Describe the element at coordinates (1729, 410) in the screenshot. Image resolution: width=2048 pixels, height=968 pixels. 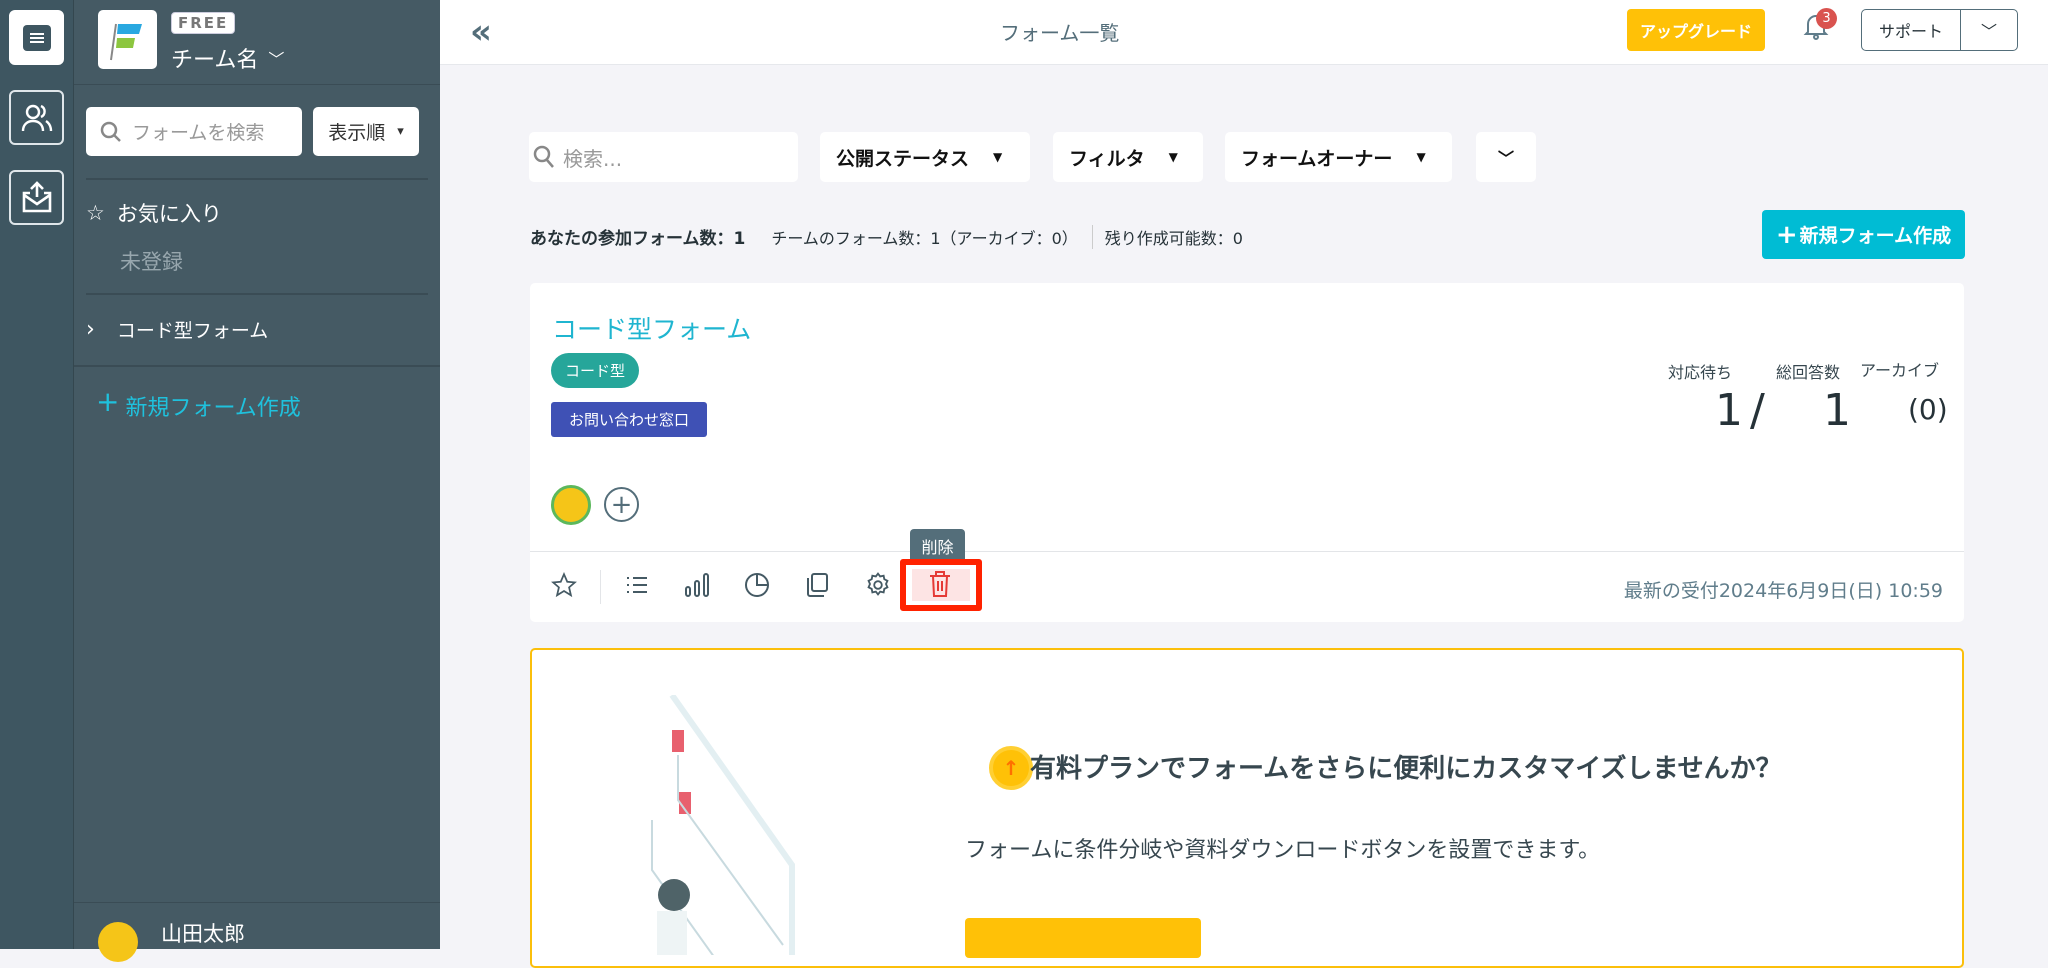
I see `pending-value: 1` at that location.